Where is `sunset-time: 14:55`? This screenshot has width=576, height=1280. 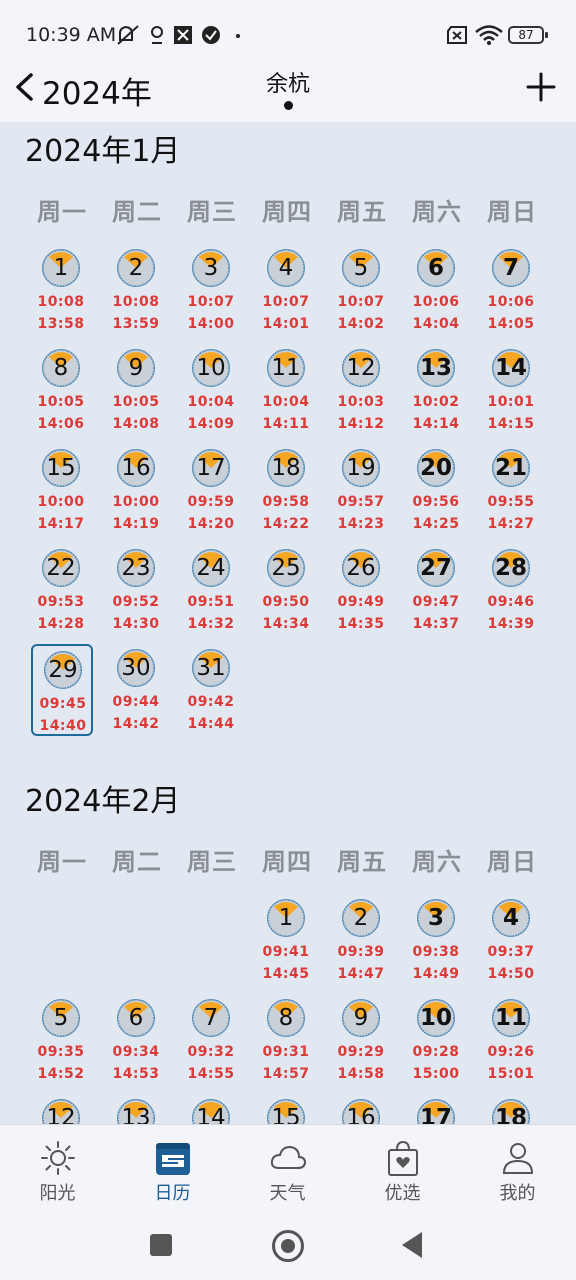
sunset-time: 14:55 is located at coordinates (211, 1074).